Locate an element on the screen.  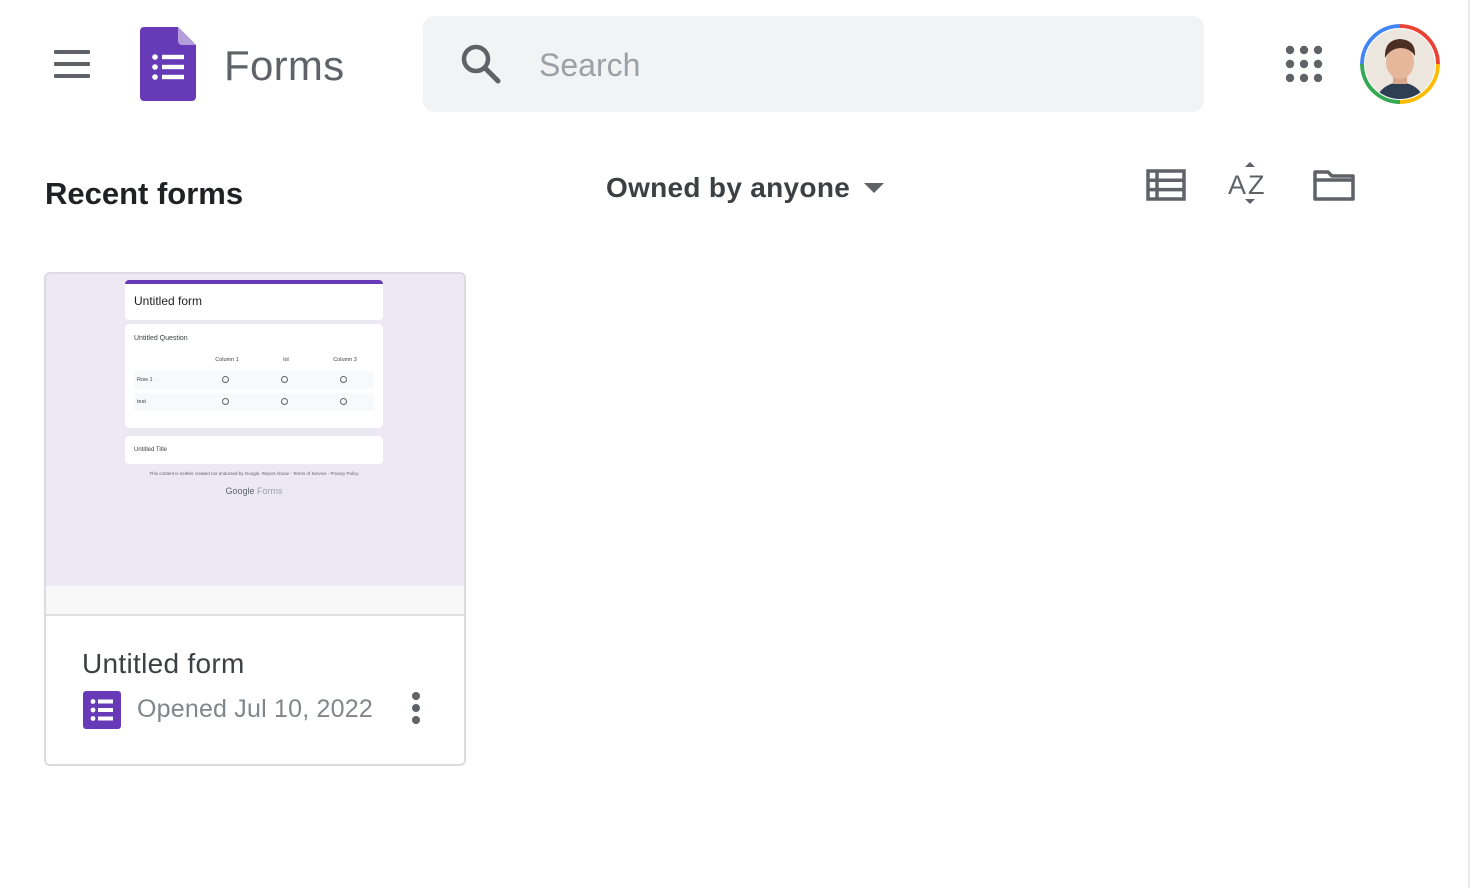
thumbnail-column: Column 3 is located at coordinates (345, 360).